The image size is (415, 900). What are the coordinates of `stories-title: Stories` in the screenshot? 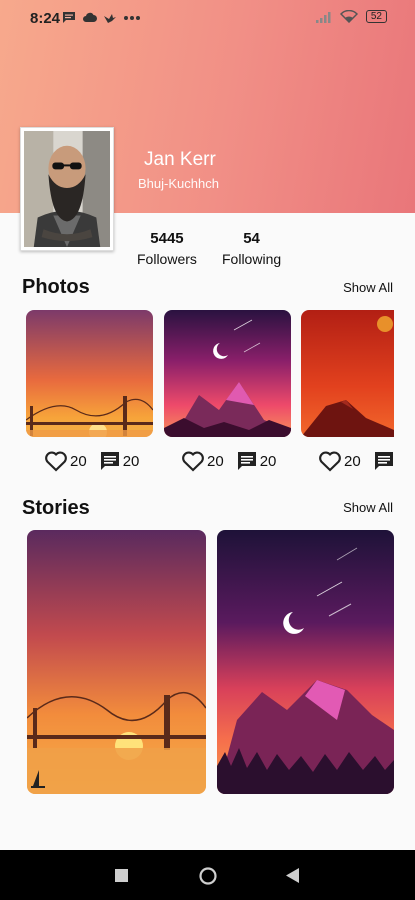 It's located at (56, 508).